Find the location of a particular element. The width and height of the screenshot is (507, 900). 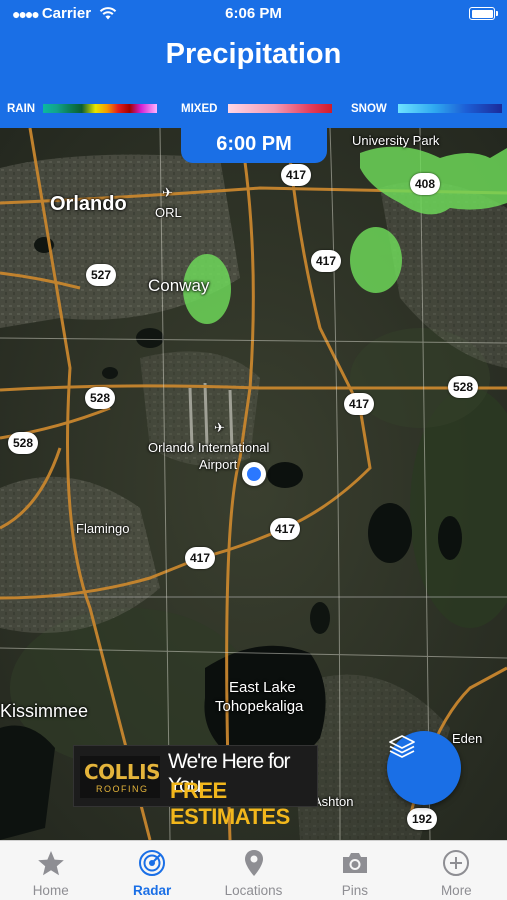

ad-brand: COLLIS is located at coordinates (122, 772).